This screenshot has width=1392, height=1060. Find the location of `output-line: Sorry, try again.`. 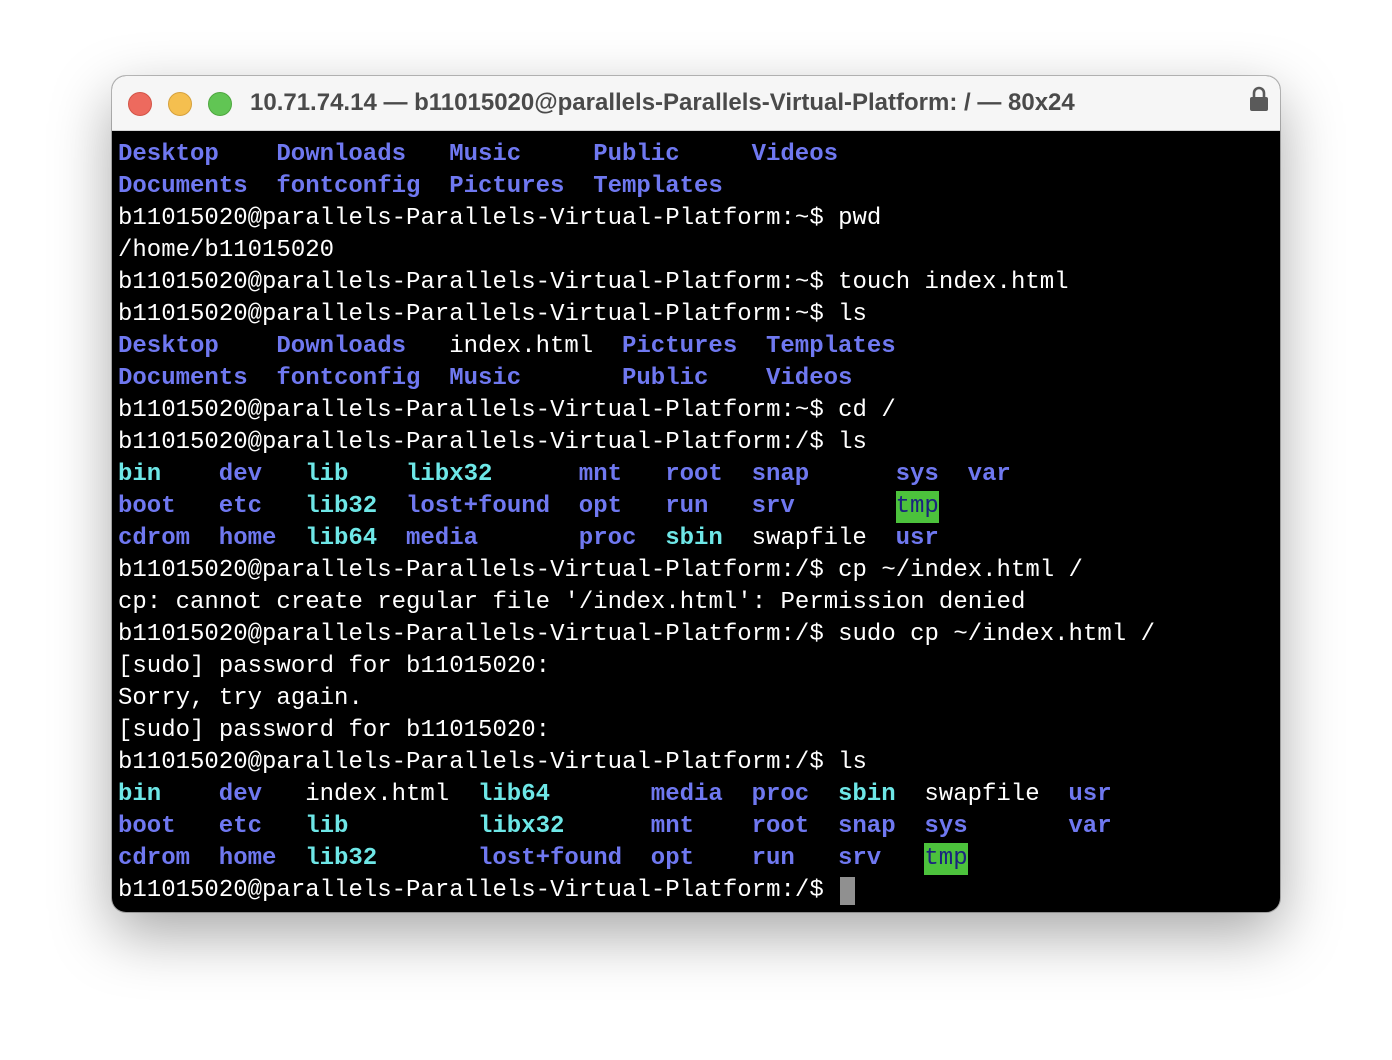

output-line: Sorry, try again. is located at coordinates (240, 698).